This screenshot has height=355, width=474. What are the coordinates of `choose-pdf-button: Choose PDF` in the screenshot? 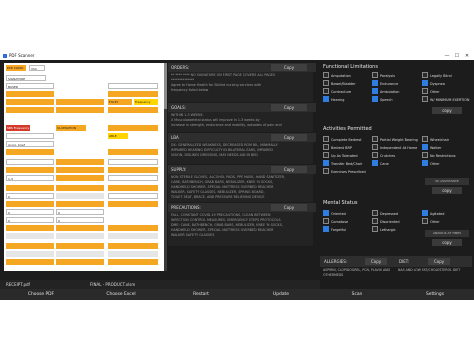 It's located at (41, 294).